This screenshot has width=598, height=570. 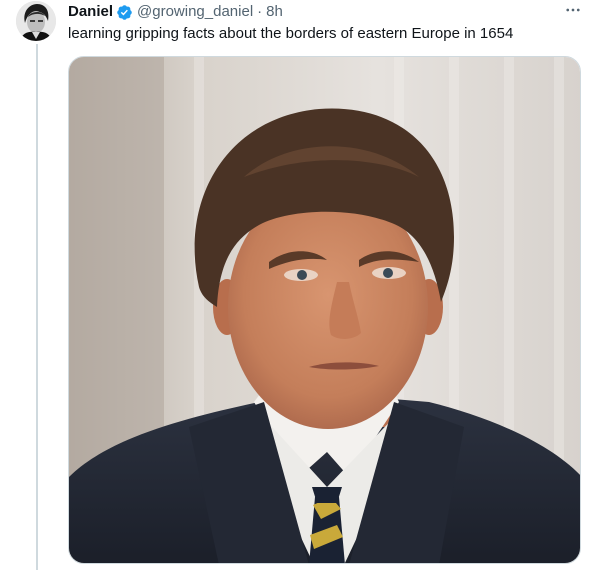 I want to click on ellipsis-horizontal-icon, so click(x=573, y=12).